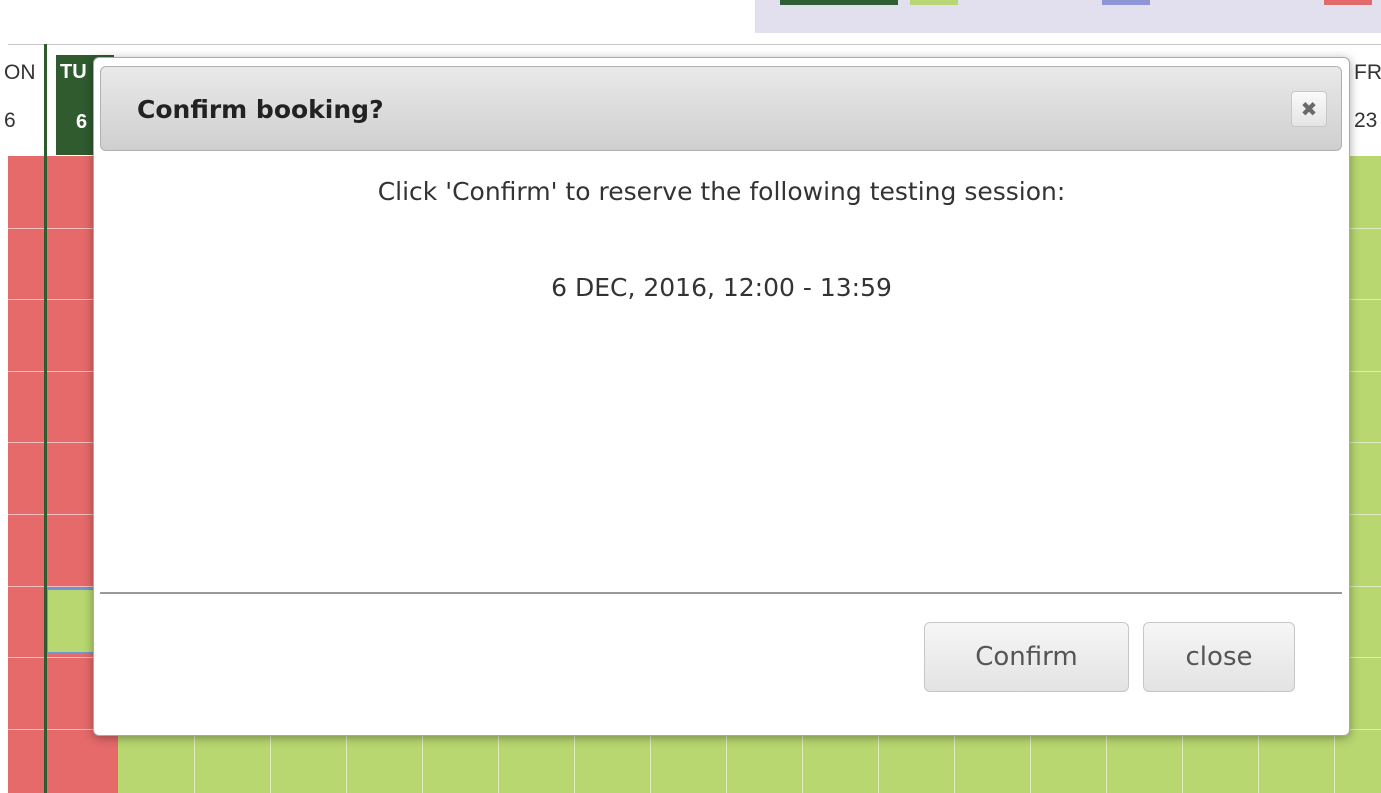 Image resolution: width=1381 pixels, height=793 pixels. I want to click on legend-today-swatch, so click(839, 2).